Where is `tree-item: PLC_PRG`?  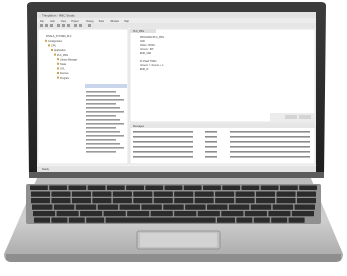 tree-item: PLC_PRG is located at coordinates (62, 55).